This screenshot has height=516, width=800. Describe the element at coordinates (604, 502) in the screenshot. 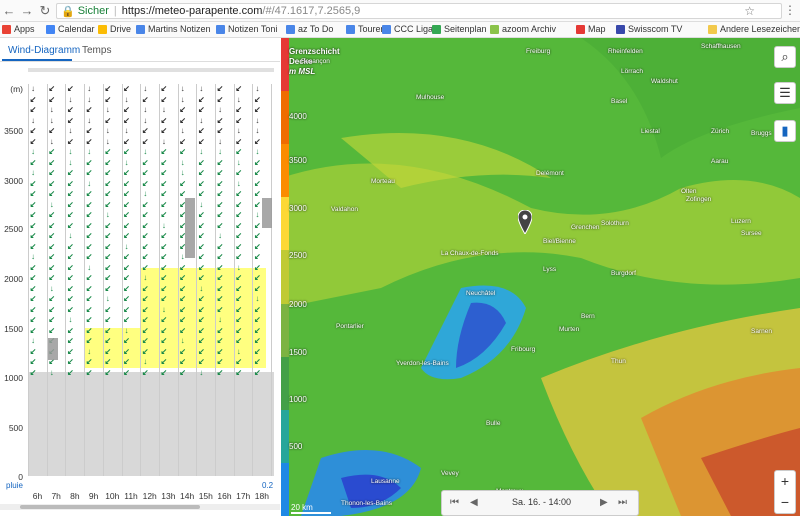

I see `step-forward-icon: ▶` at that location.